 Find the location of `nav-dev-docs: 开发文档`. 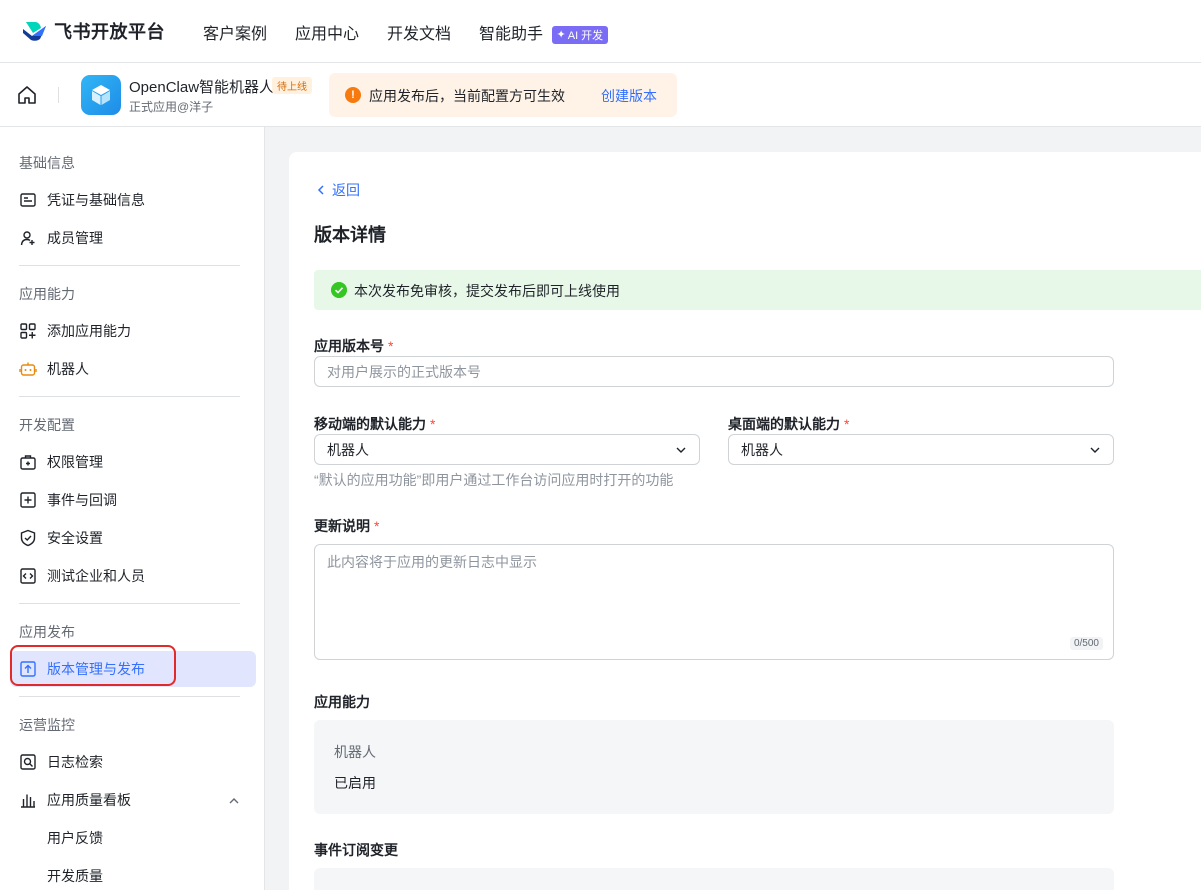

nav-dev-docs: 开发文档 is located at coordinates (419, 32).